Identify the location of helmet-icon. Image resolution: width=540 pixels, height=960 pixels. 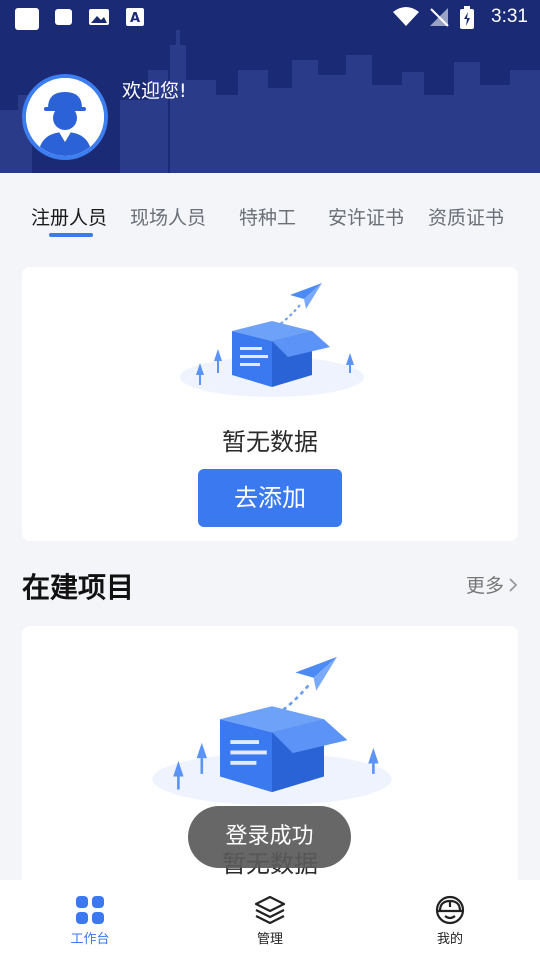
(450, 910).